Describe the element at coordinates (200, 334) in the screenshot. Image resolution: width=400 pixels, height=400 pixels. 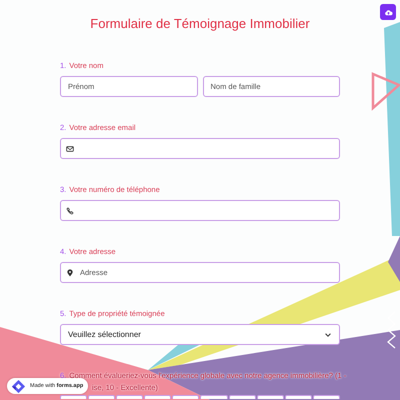
I see `select-field: Veuillez sélectionner` at that location.